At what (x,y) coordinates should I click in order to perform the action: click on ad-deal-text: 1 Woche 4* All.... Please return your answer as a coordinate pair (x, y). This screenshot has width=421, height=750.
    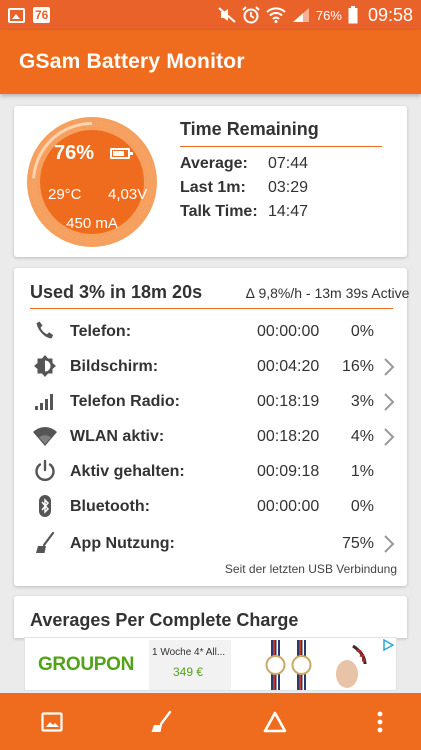
    Looking at the image, I should click on (189, 652).